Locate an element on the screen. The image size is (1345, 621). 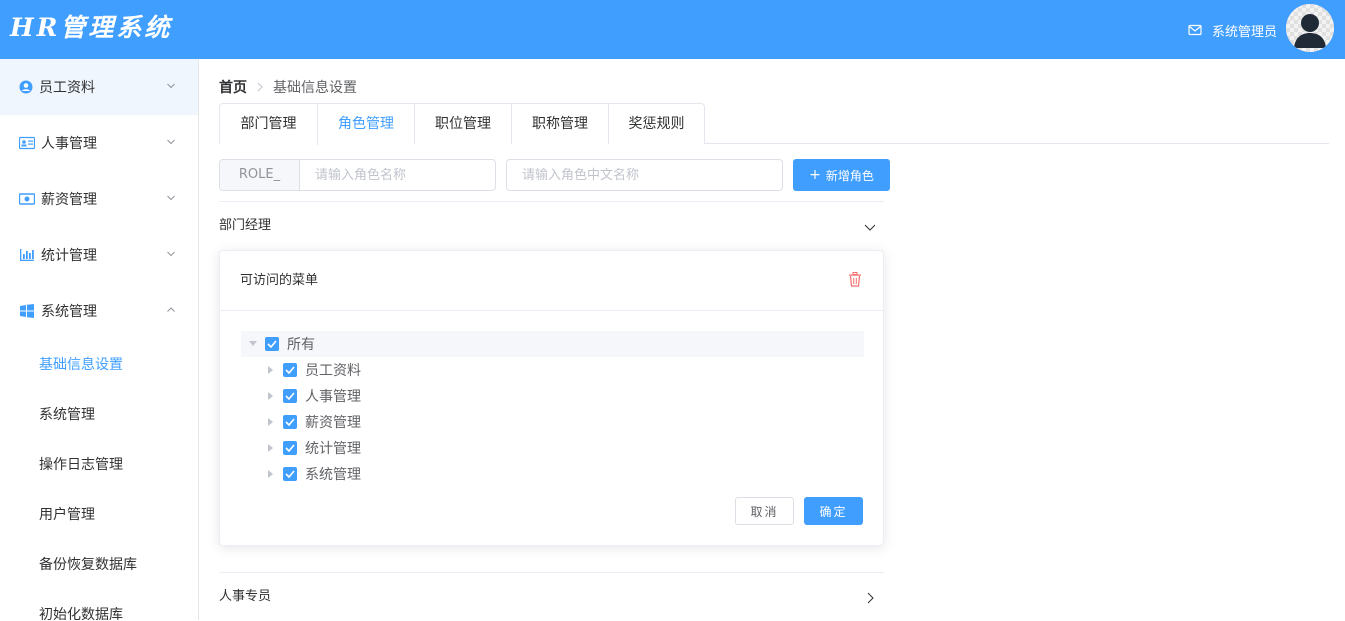
sidebar-item-init-db: 初始化数据库 is located at coordinates (99, 604).